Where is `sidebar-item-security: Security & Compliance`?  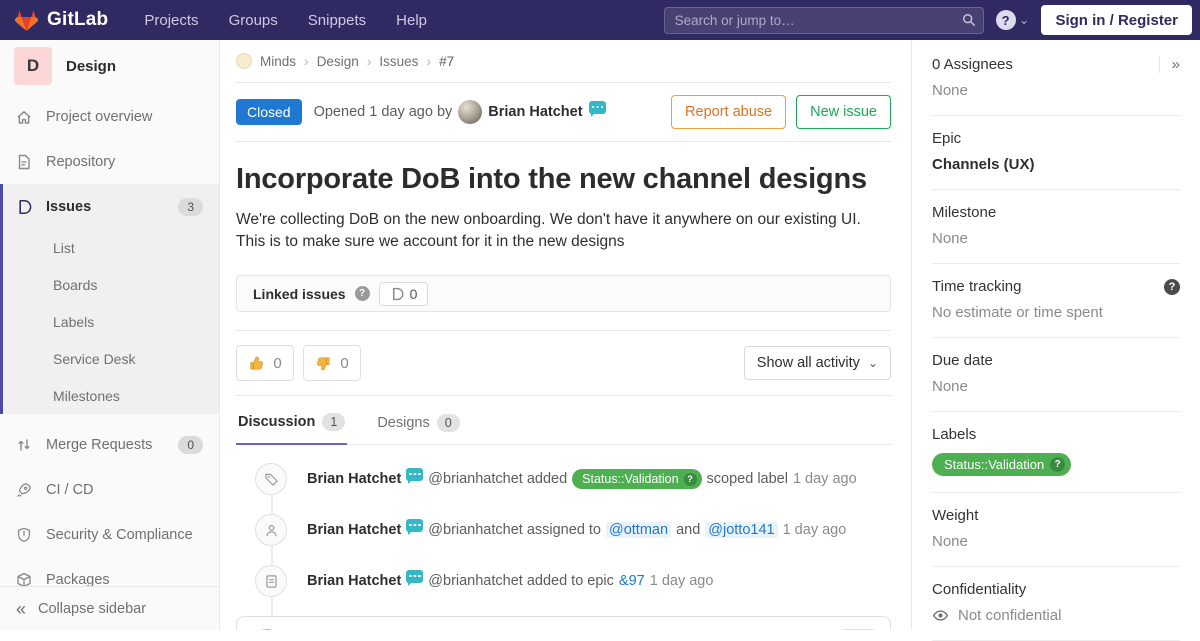
sidebar-item-security: Security & Compliance is located at coordinates (109, 534).